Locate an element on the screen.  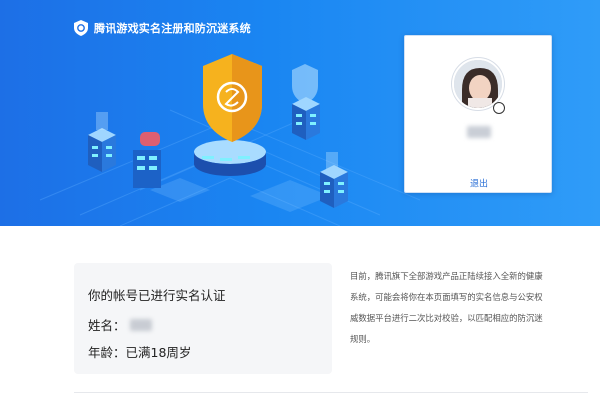
age-row: 年龄： 已满18周岁 is located at coordinates (139, 351).